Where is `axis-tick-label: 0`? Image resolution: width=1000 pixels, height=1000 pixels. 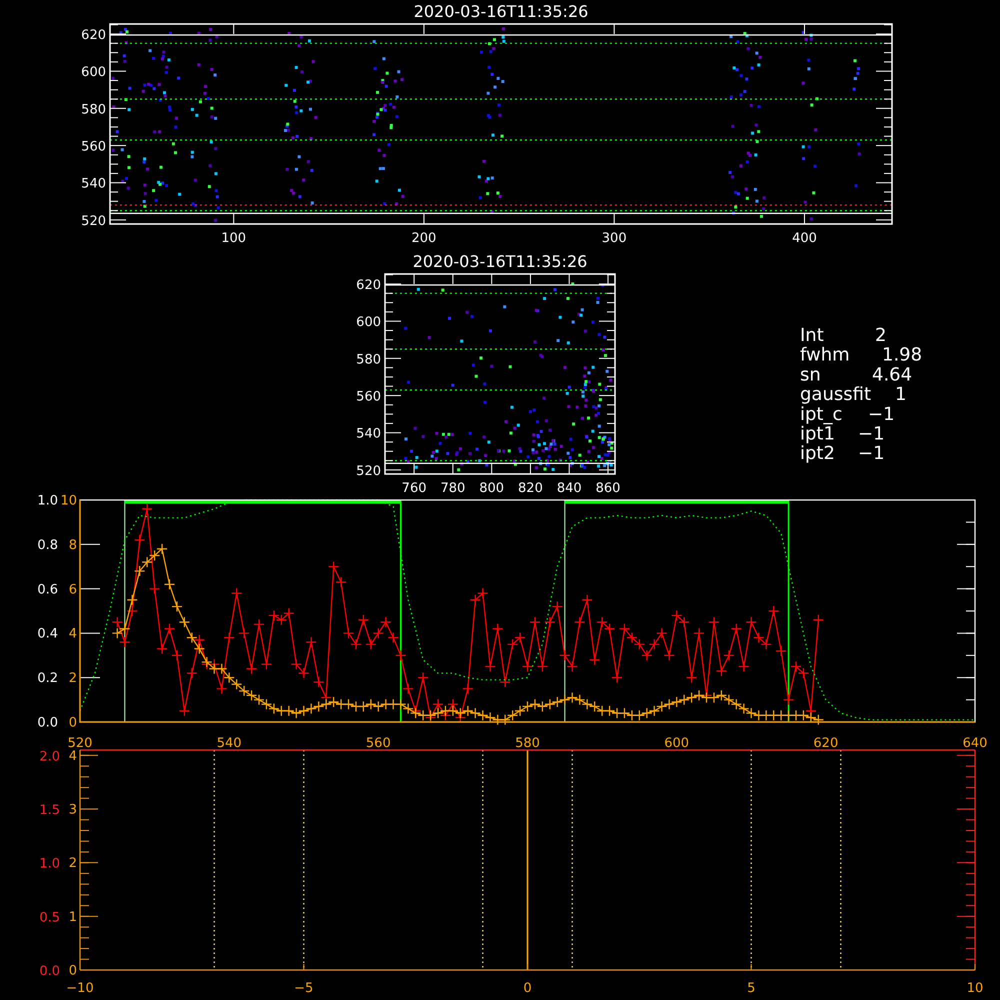
axis-tick-label: 0 is located at coordinates (527, 988).